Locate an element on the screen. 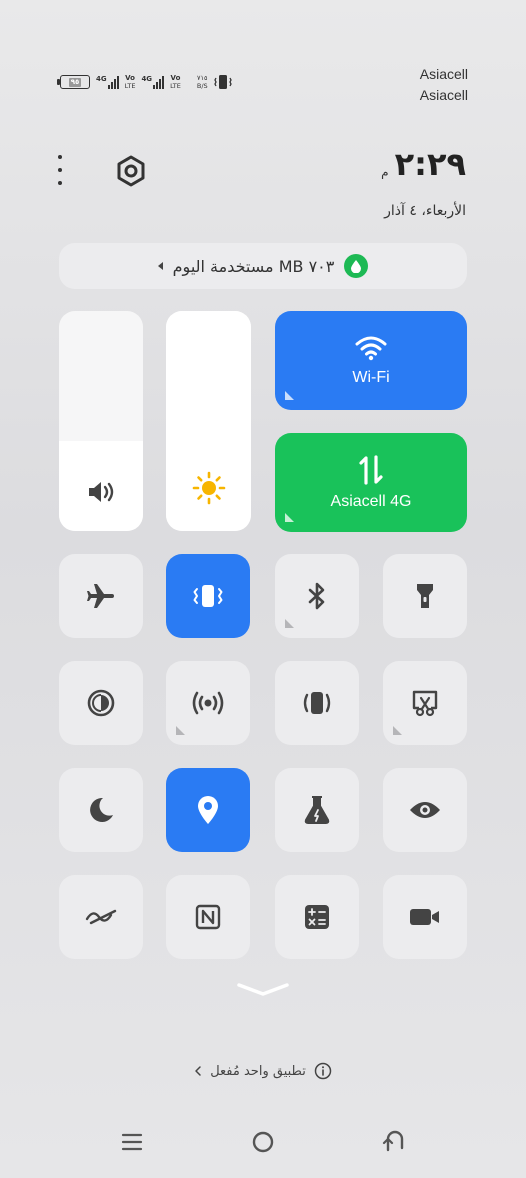 Image resolution: width=526 pixels, height=1178 pixels. flashlight-icon is located at coordinates (425, 596).